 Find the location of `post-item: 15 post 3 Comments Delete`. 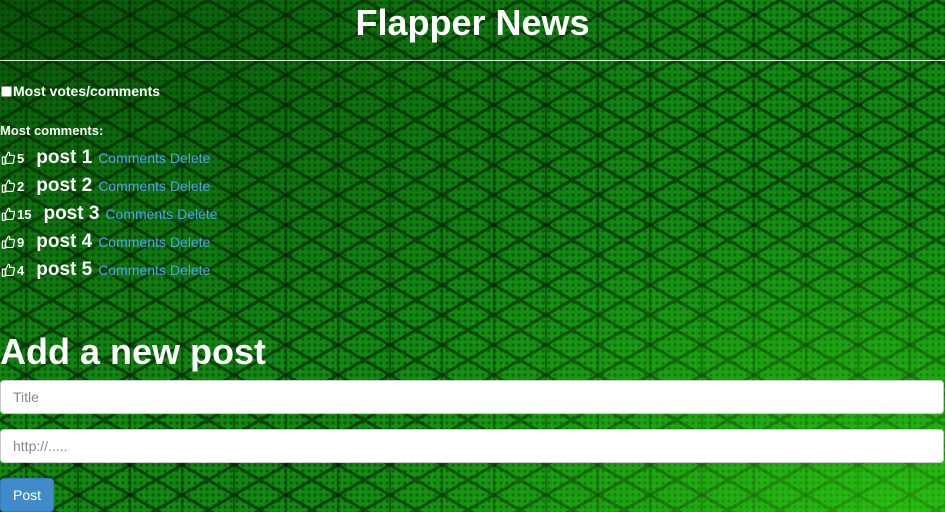

post-item: 15 post 3 Comments Delete is located at coordinates (109, 214).